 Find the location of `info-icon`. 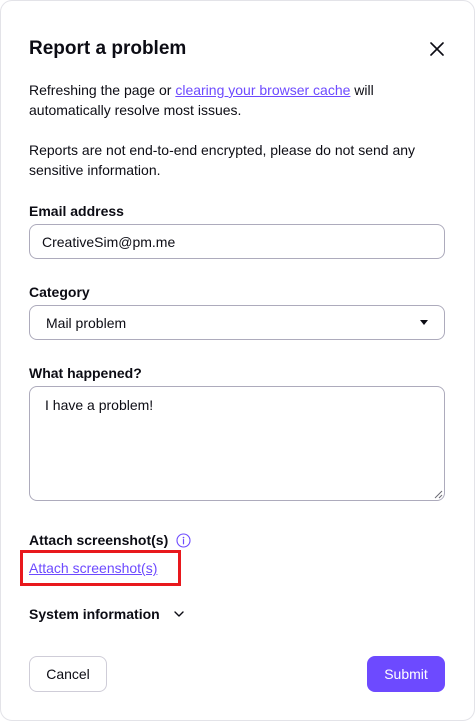

info-icon is located at coordinates (183, 540).